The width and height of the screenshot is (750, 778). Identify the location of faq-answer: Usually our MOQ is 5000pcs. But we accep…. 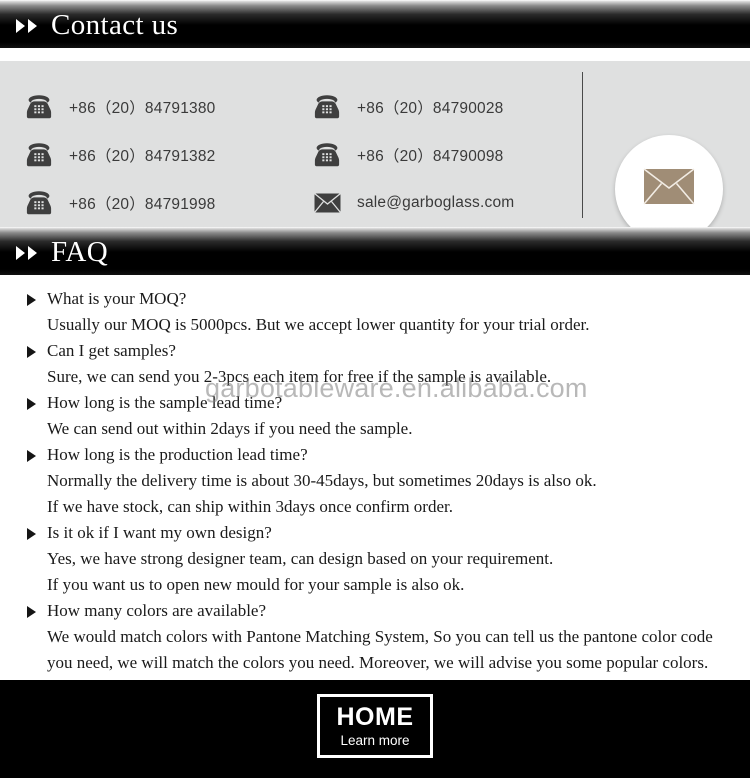
(318, 324).